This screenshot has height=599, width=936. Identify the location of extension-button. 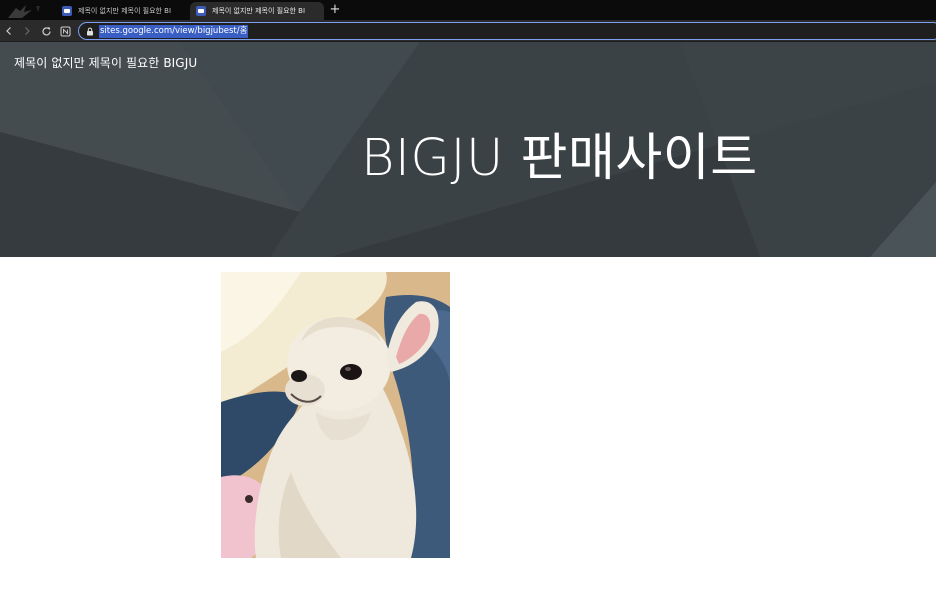
(65, 31).